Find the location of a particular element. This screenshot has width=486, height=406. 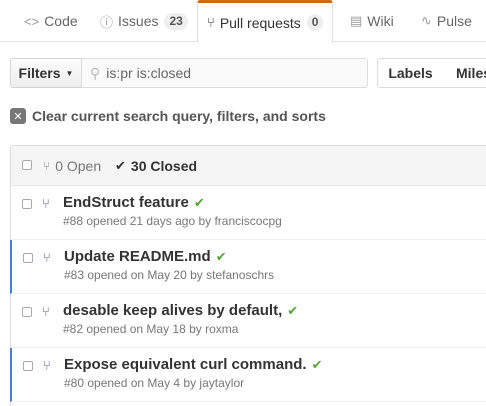

tab-code: <> Code is located at coordinates (51, 21).